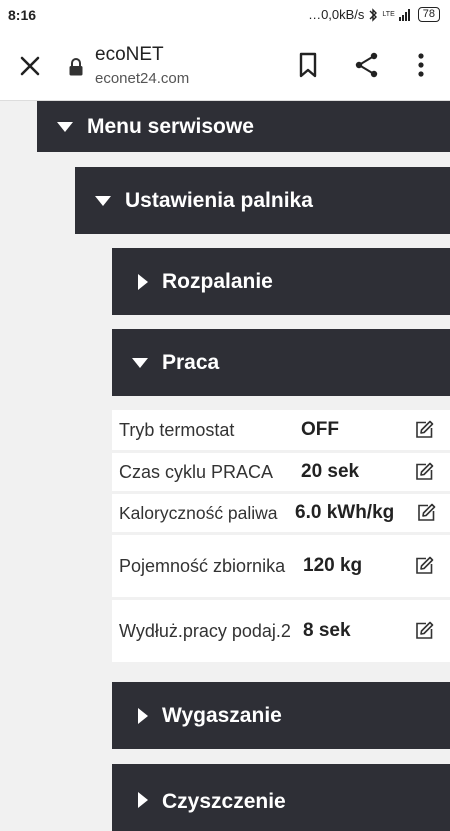 Image resolution: width=450 pixels, height=831 pixels. Describe the element at coordinates (222, 715) in the screenshot. I see `extinguishing-label: Wygaszanie` at that location.